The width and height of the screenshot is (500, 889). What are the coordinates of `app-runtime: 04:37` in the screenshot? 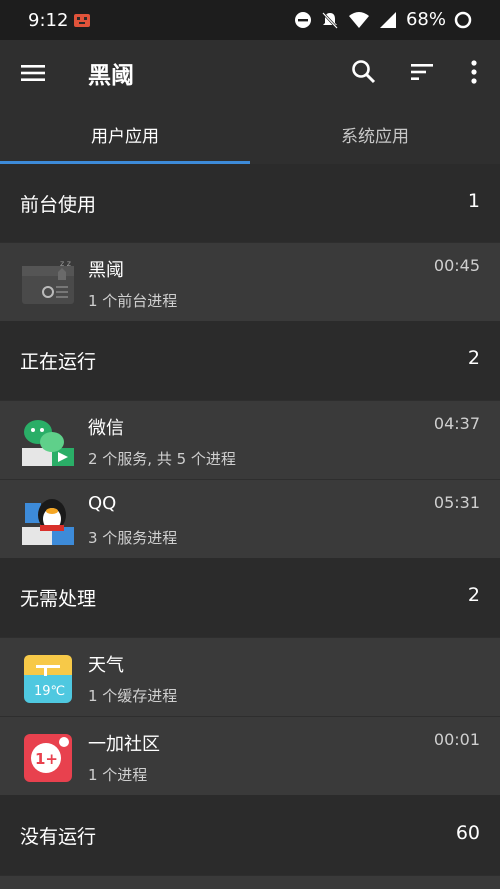 It's located at (456, 423).